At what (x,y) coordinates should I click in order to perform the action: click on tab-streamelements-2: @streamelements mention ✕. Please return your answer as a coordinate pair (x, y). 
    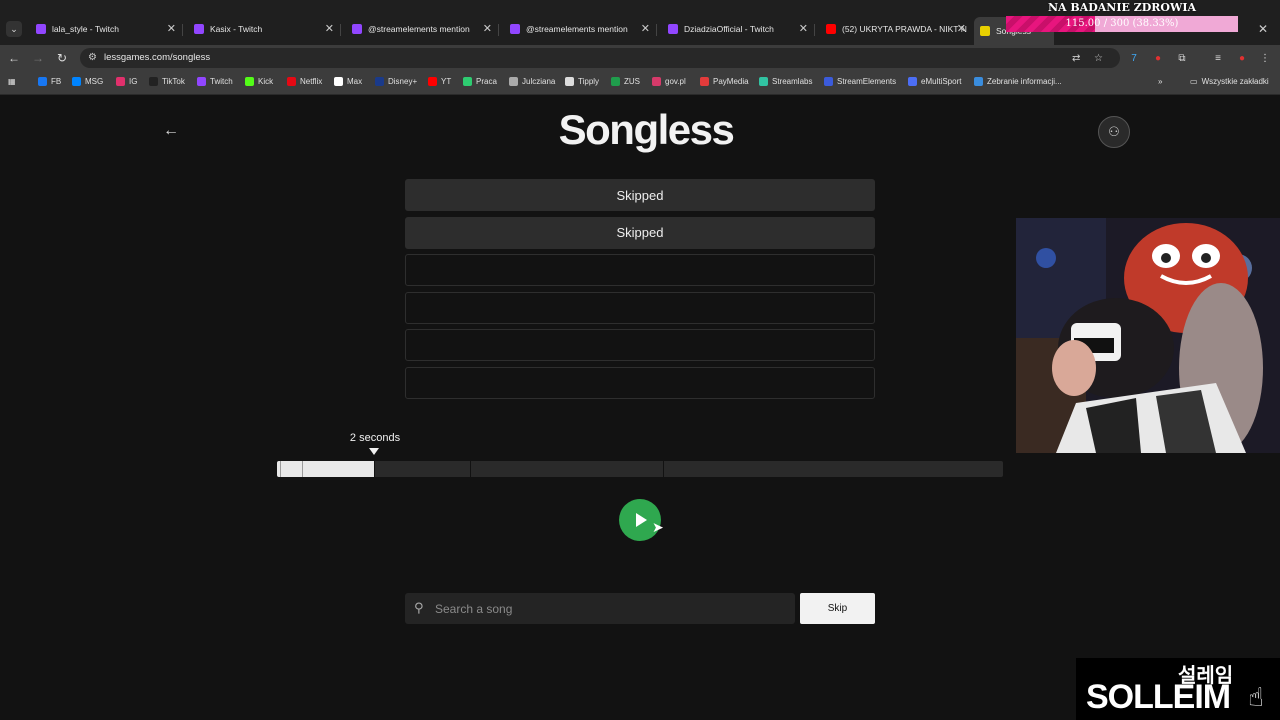
    Looking at the image, I should click on (579, 29).